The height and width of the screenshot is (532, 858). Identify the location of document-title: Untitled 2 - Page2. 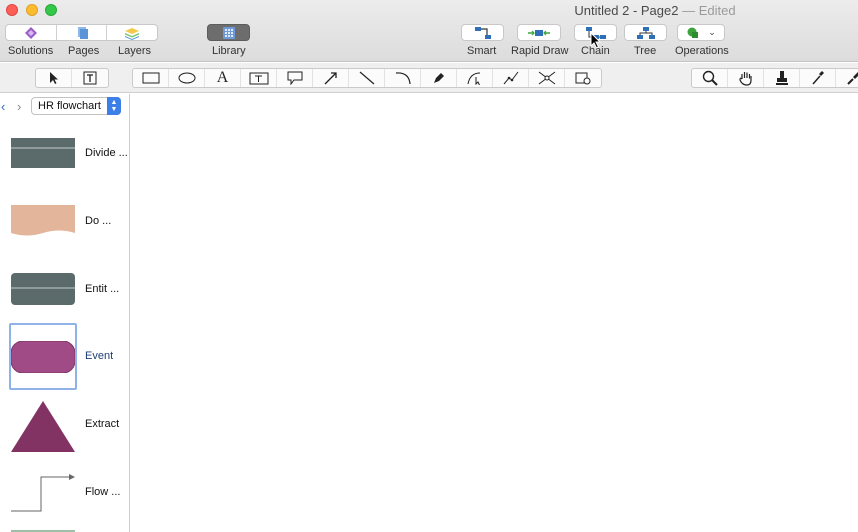
(626, 10).